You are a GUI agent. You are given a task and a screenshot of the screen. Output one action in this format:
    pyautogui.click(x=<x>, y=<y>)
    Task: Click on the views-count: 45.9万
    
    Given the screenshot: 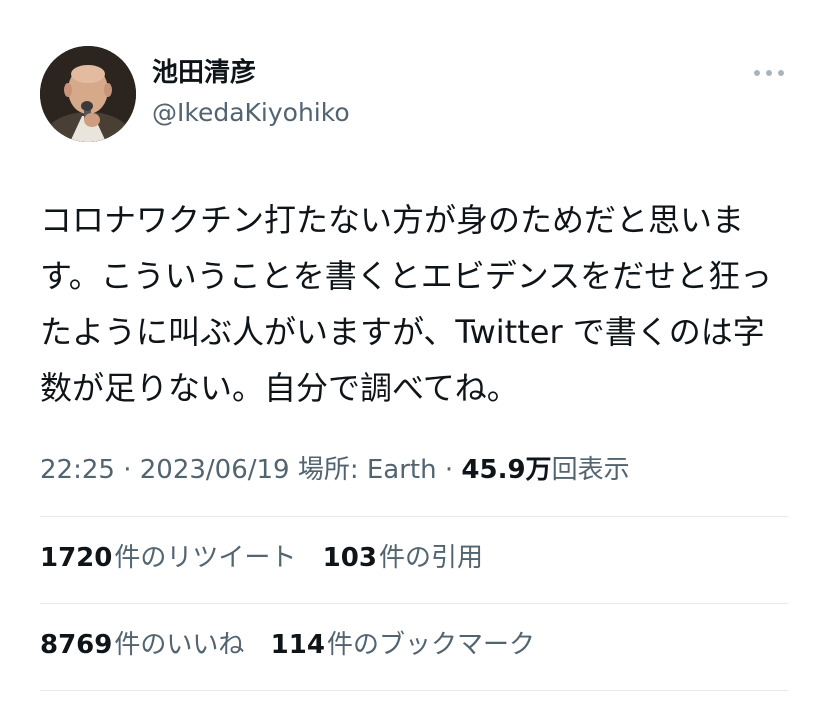 What is the action you would take?
    pyautogui.click(x=506, y=470)
    